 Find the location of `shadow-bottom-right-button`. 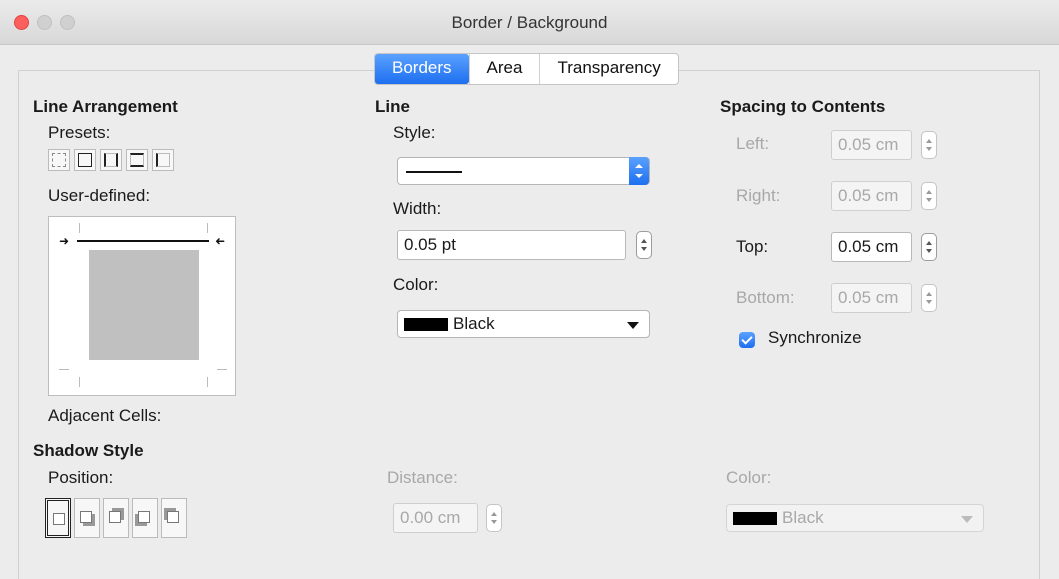

shadow-bottom-right-button is located at coordinates (87, 518).